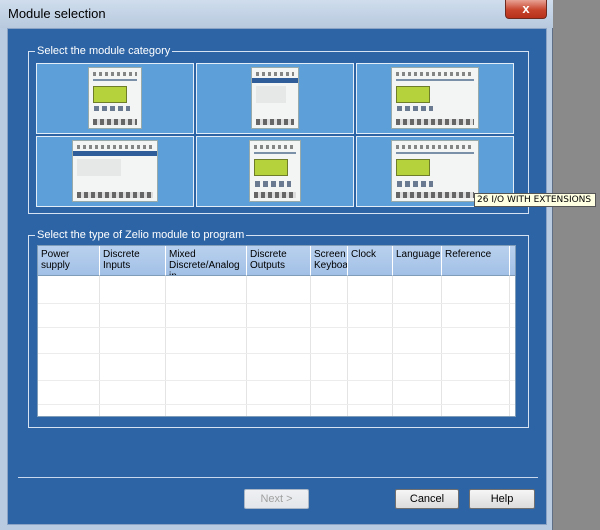 This screenshot has width=600, height=530. What do you see at coordinates (276, 14) in the screenshot?
I see `title-bar: Module selection x` at bounding box center [276, 14].